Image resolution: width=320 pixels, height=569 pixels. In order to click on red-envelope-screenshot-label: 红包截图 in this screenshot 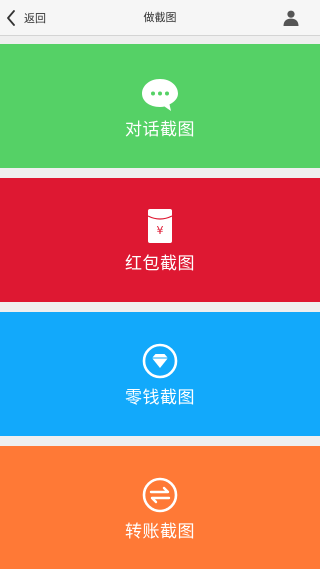, I will do `click(160, 264)`.